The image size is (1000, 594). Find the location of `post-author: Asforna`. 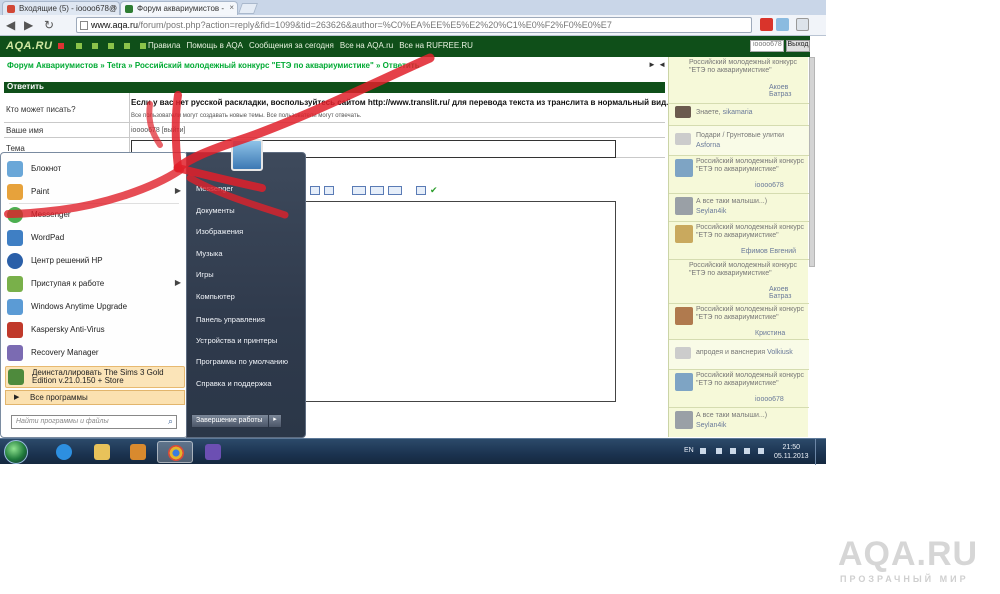

post-author: Asforna is located at coordinates (708, 145).